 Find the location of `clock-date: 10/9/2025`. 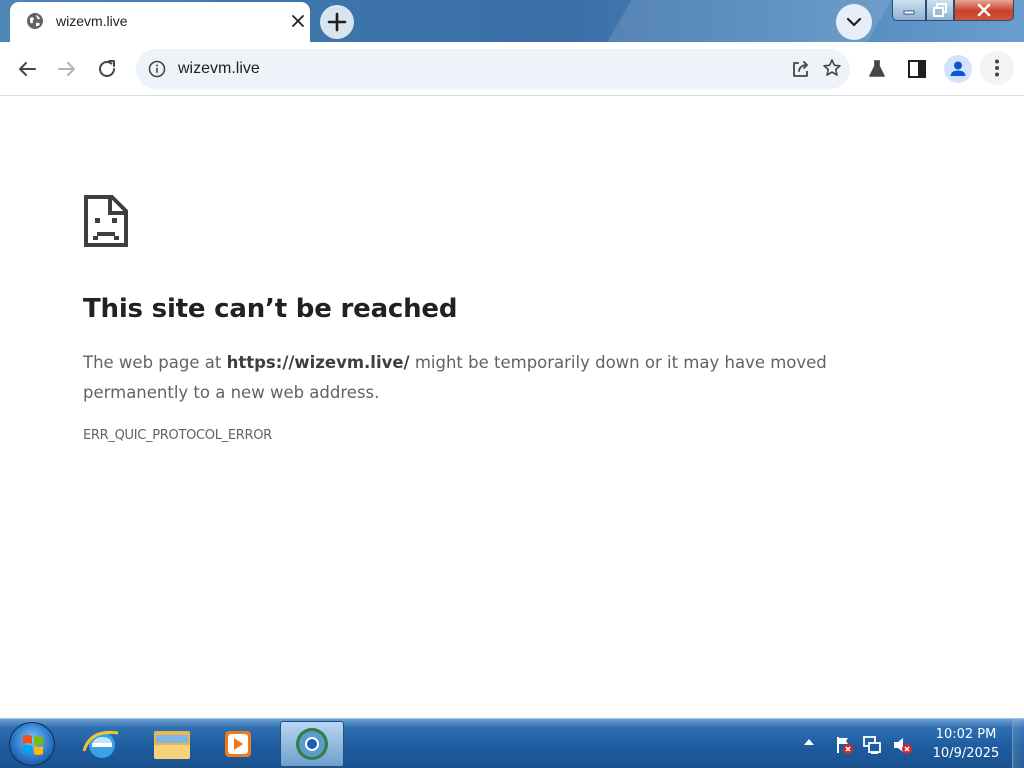

clock-date: 10/9/2025 is located at coordinates (966, 753).